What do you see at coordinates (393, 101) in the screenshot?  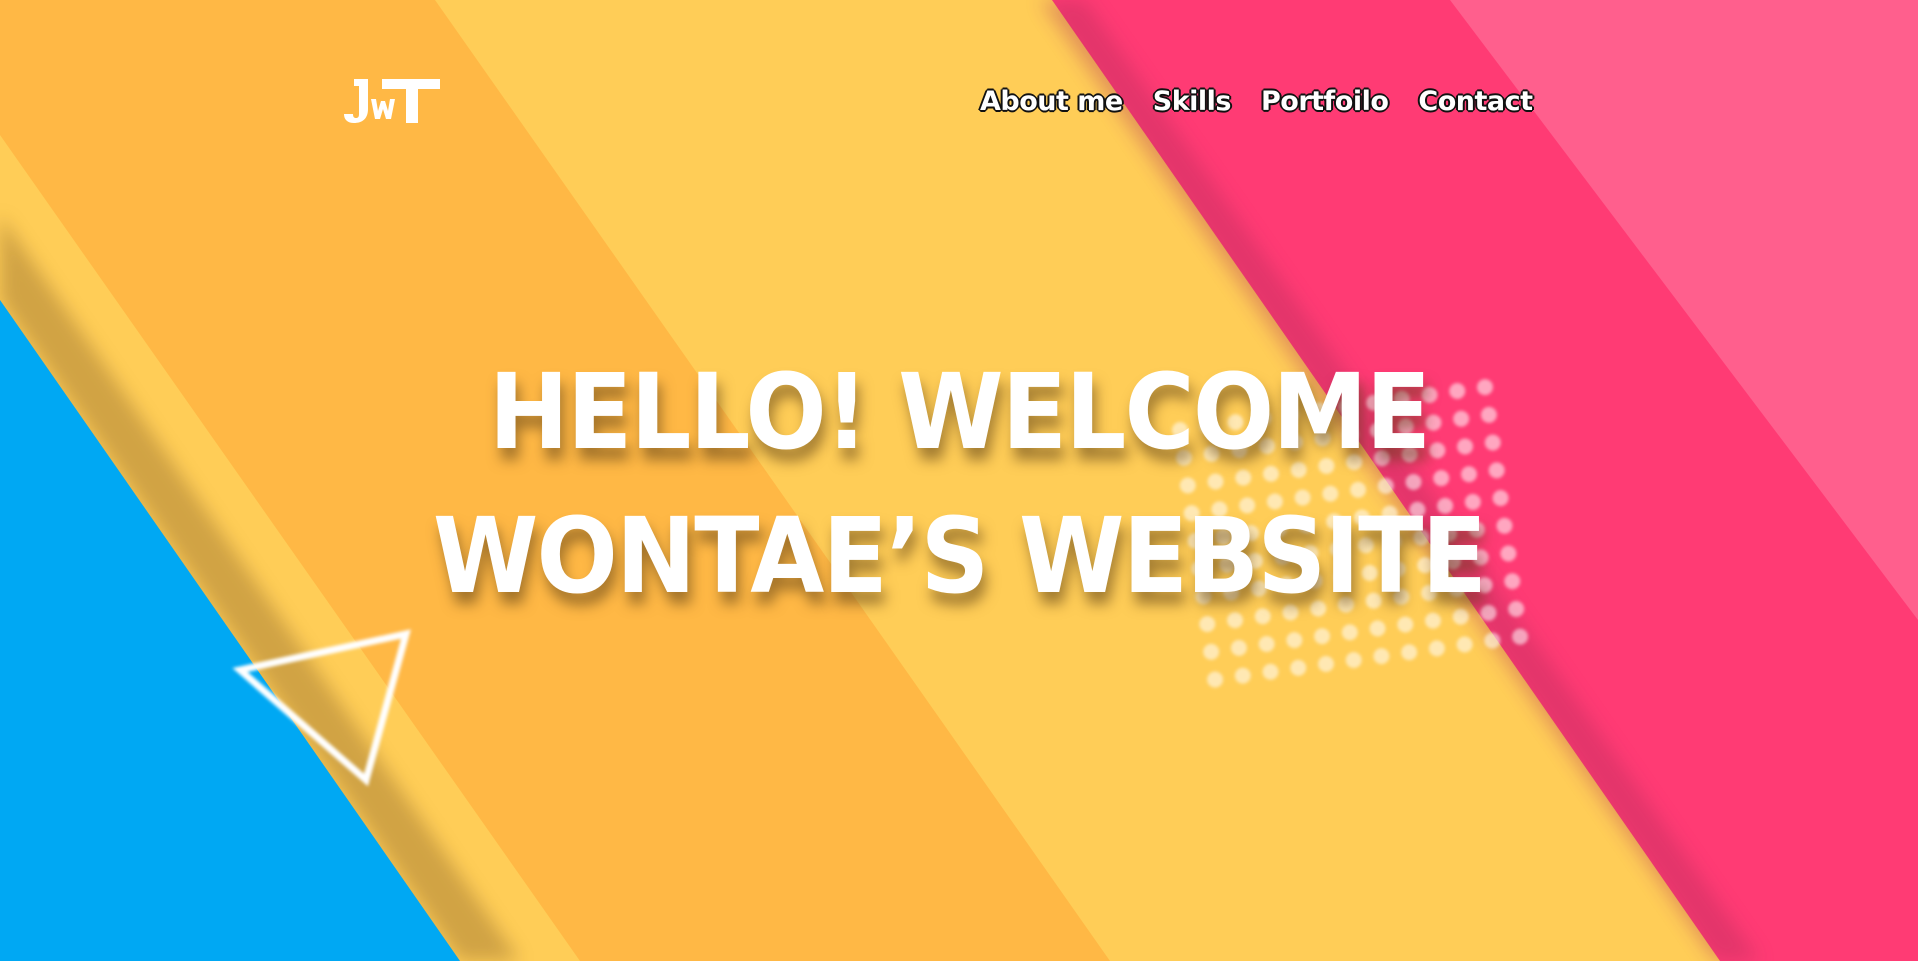 I see `jwt-logo-icon` at bounding box center [393, 101].